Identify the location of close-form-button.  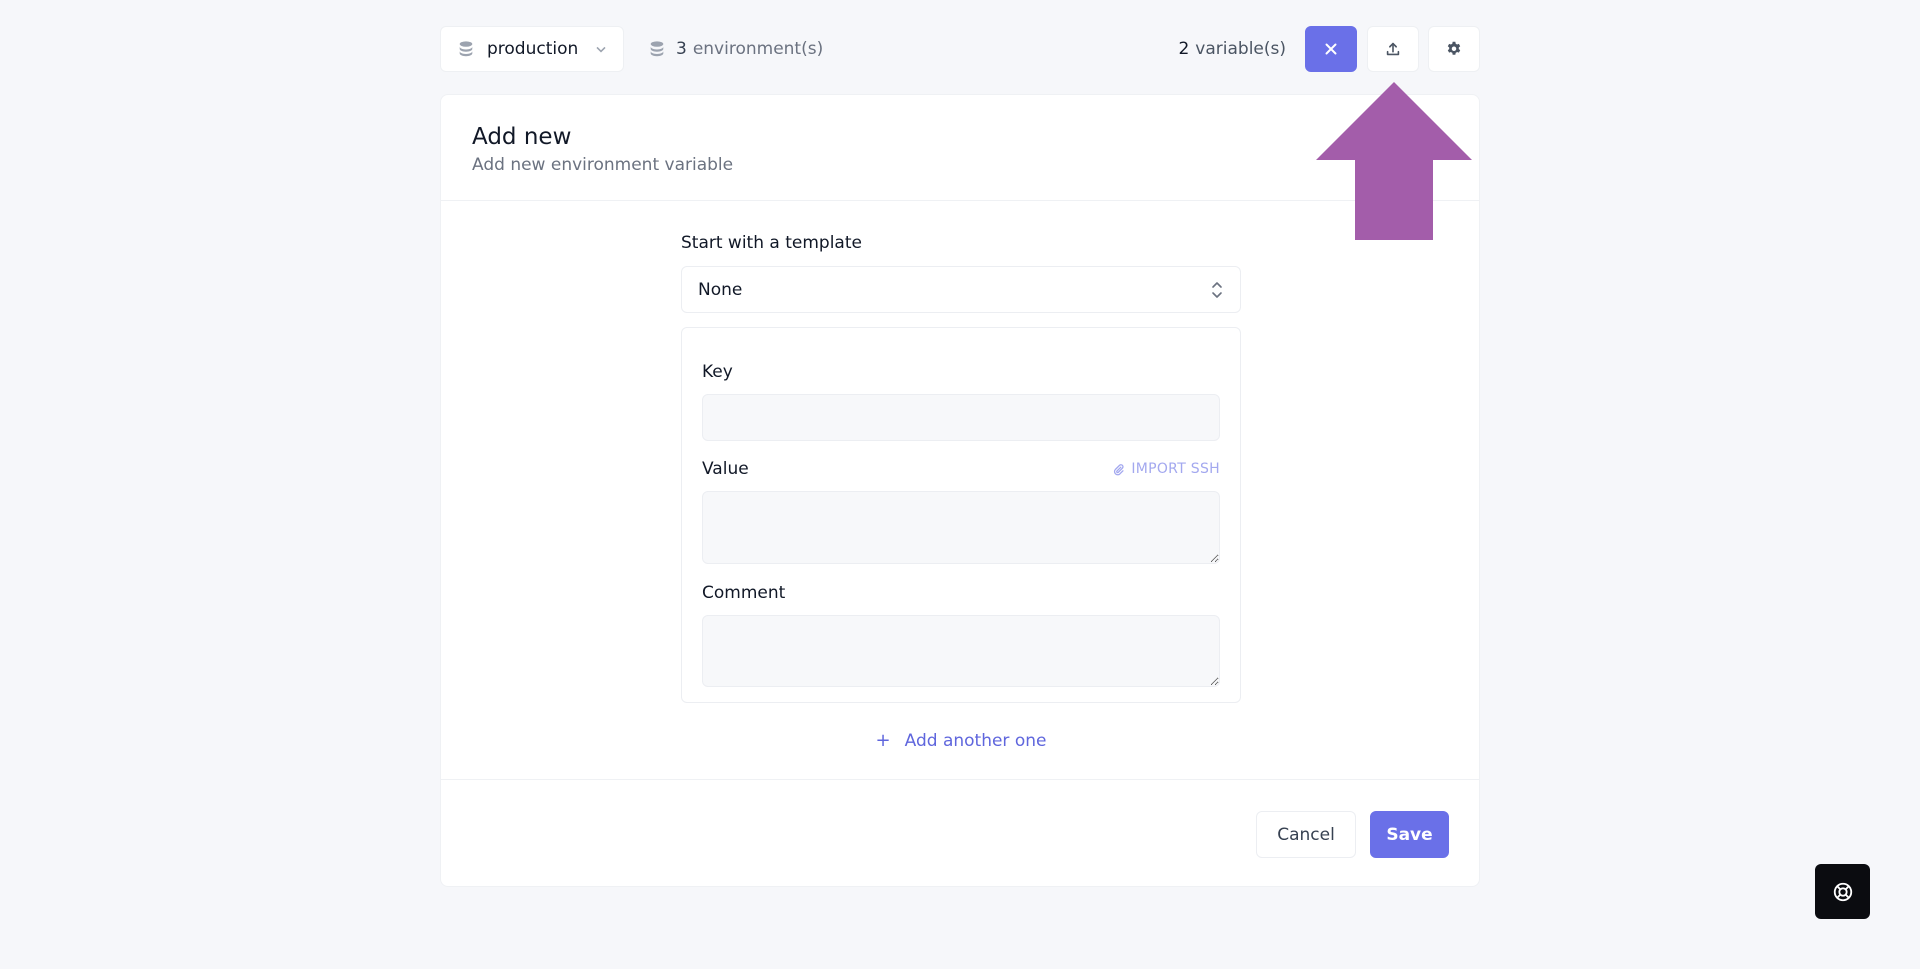
(1331, 49).